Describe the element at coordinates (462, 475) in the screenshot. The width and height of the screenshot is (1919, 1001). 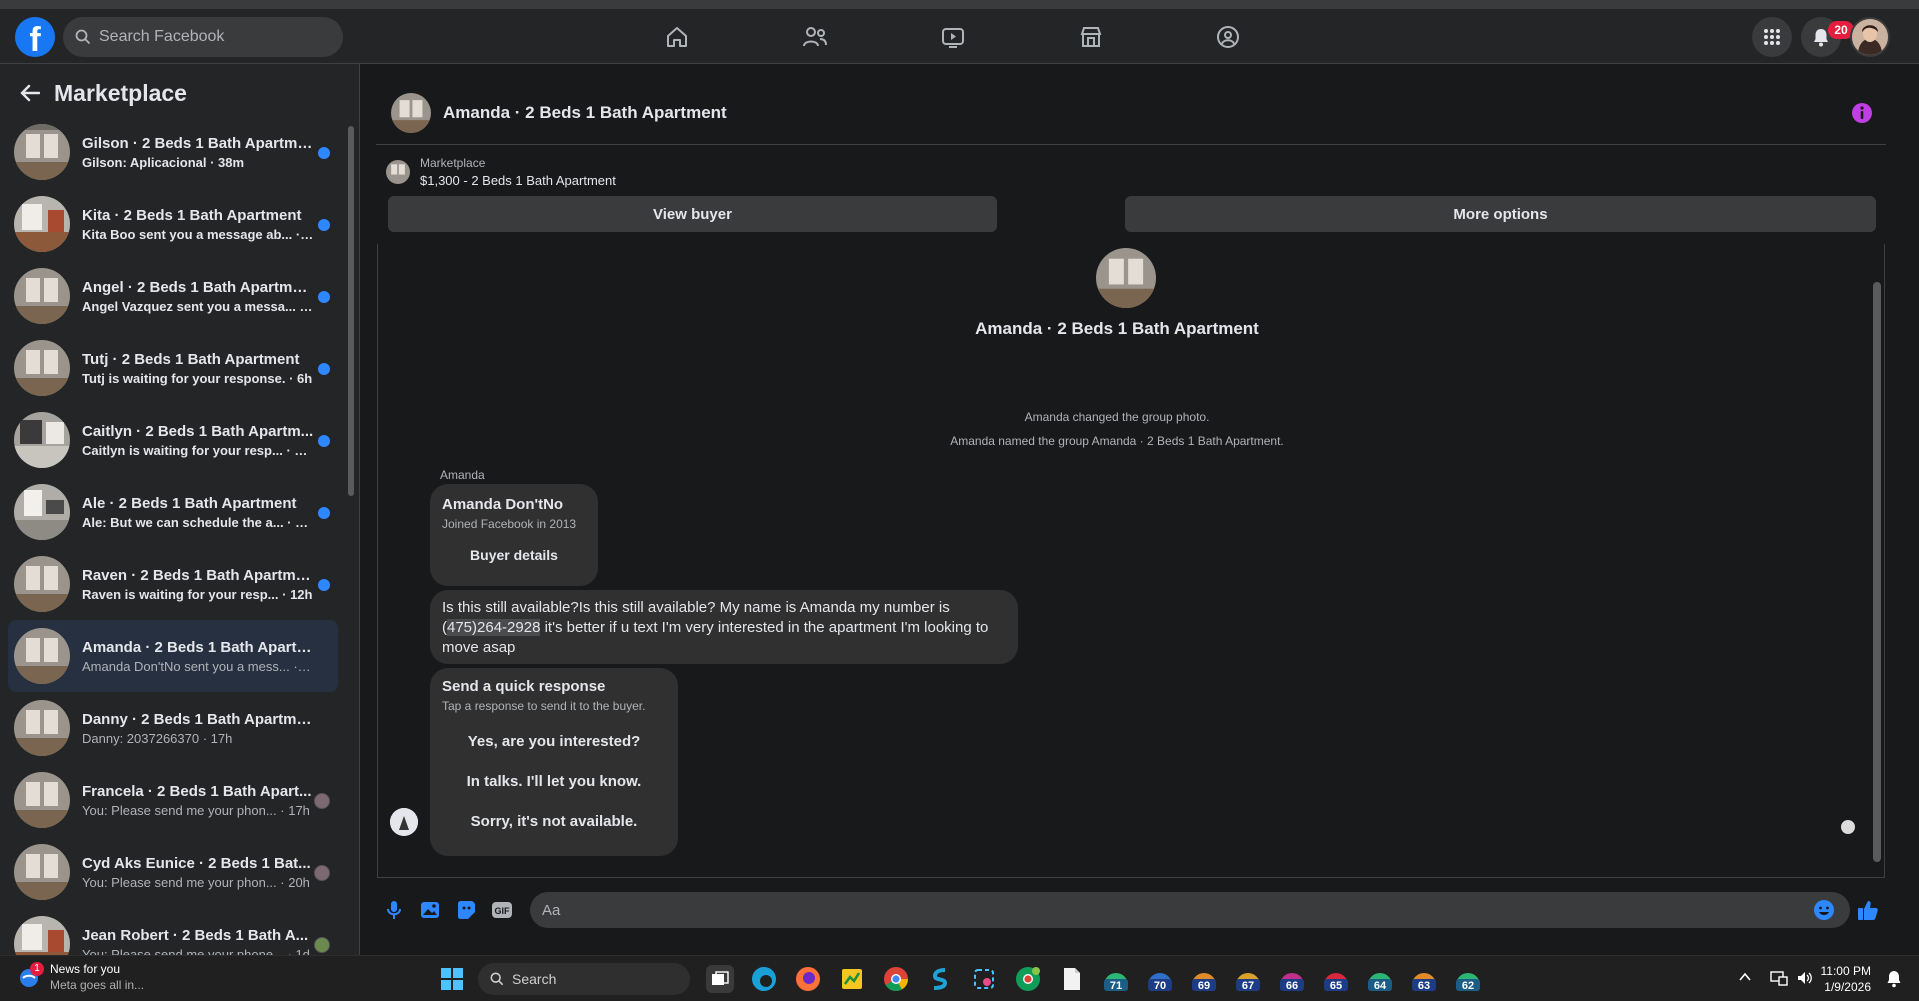
I see `sender-name: Amanda` at that location.